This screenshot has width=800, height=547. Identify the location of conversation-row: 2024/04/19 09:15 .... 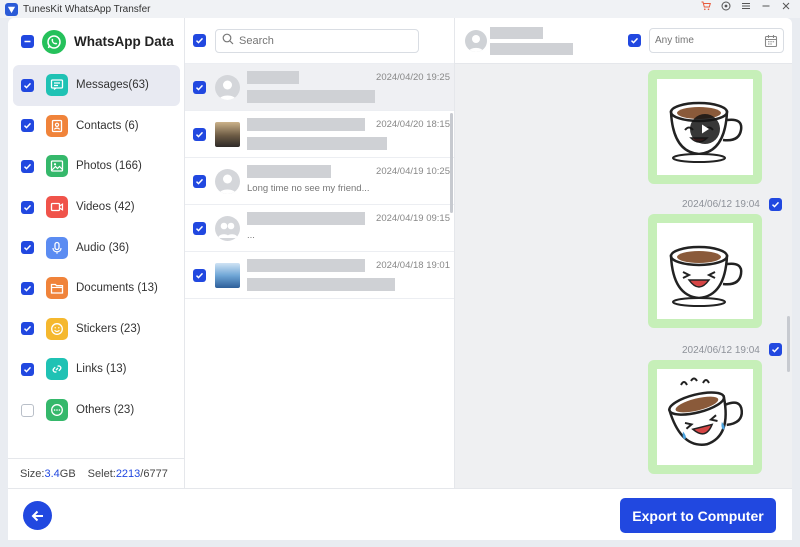
(319, 228).